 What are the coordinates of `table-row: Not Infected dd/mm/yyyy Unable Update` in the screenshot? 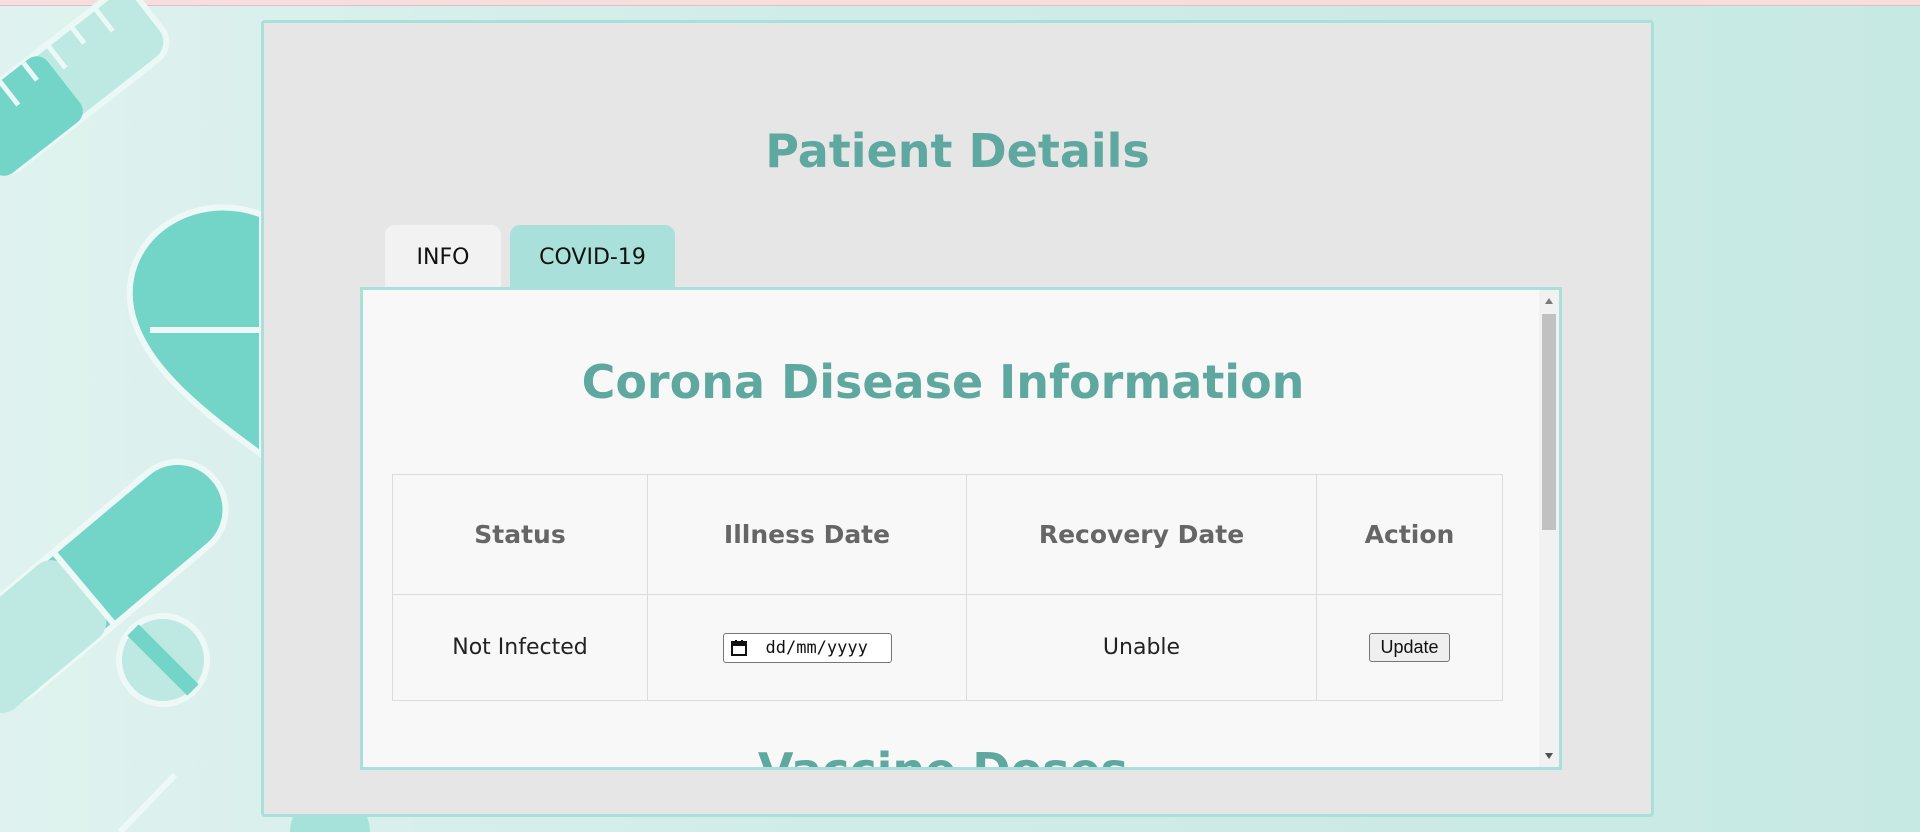 It's located at (947, 647).